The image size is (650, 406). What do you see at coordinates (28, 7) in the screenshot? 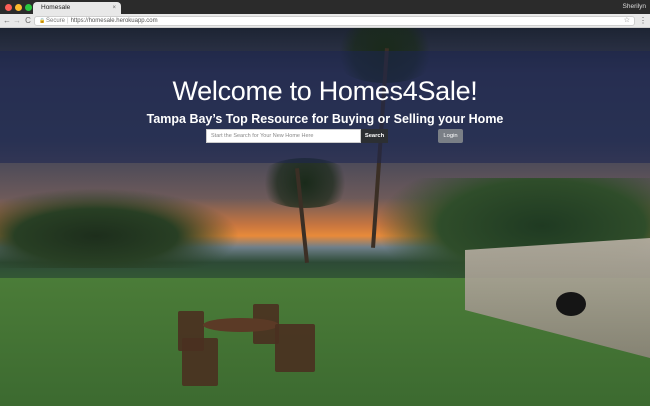
I see `maximize-window-button` at bounding box center [28, 7].